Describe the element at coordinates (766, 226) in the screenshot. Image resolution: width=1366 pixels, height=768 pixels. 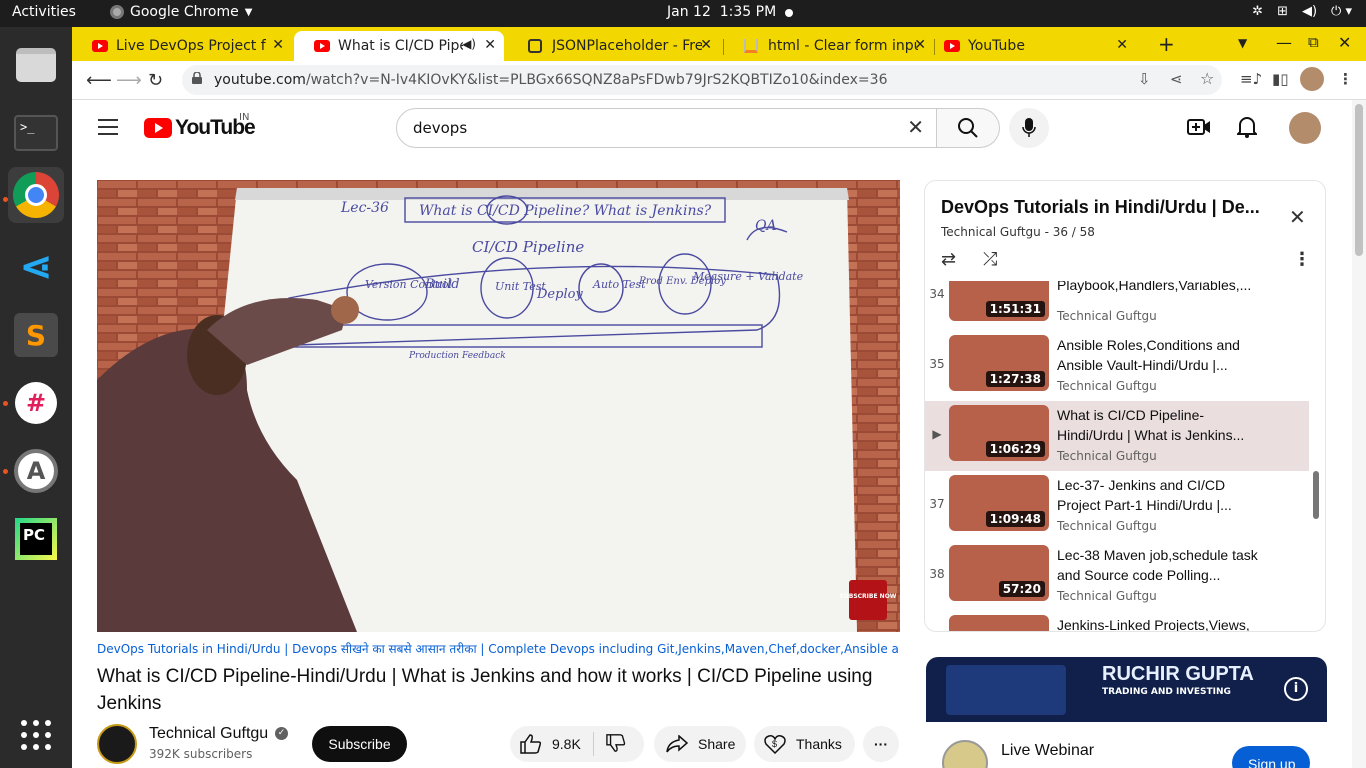
I see `wb-qa: QA` at that location.